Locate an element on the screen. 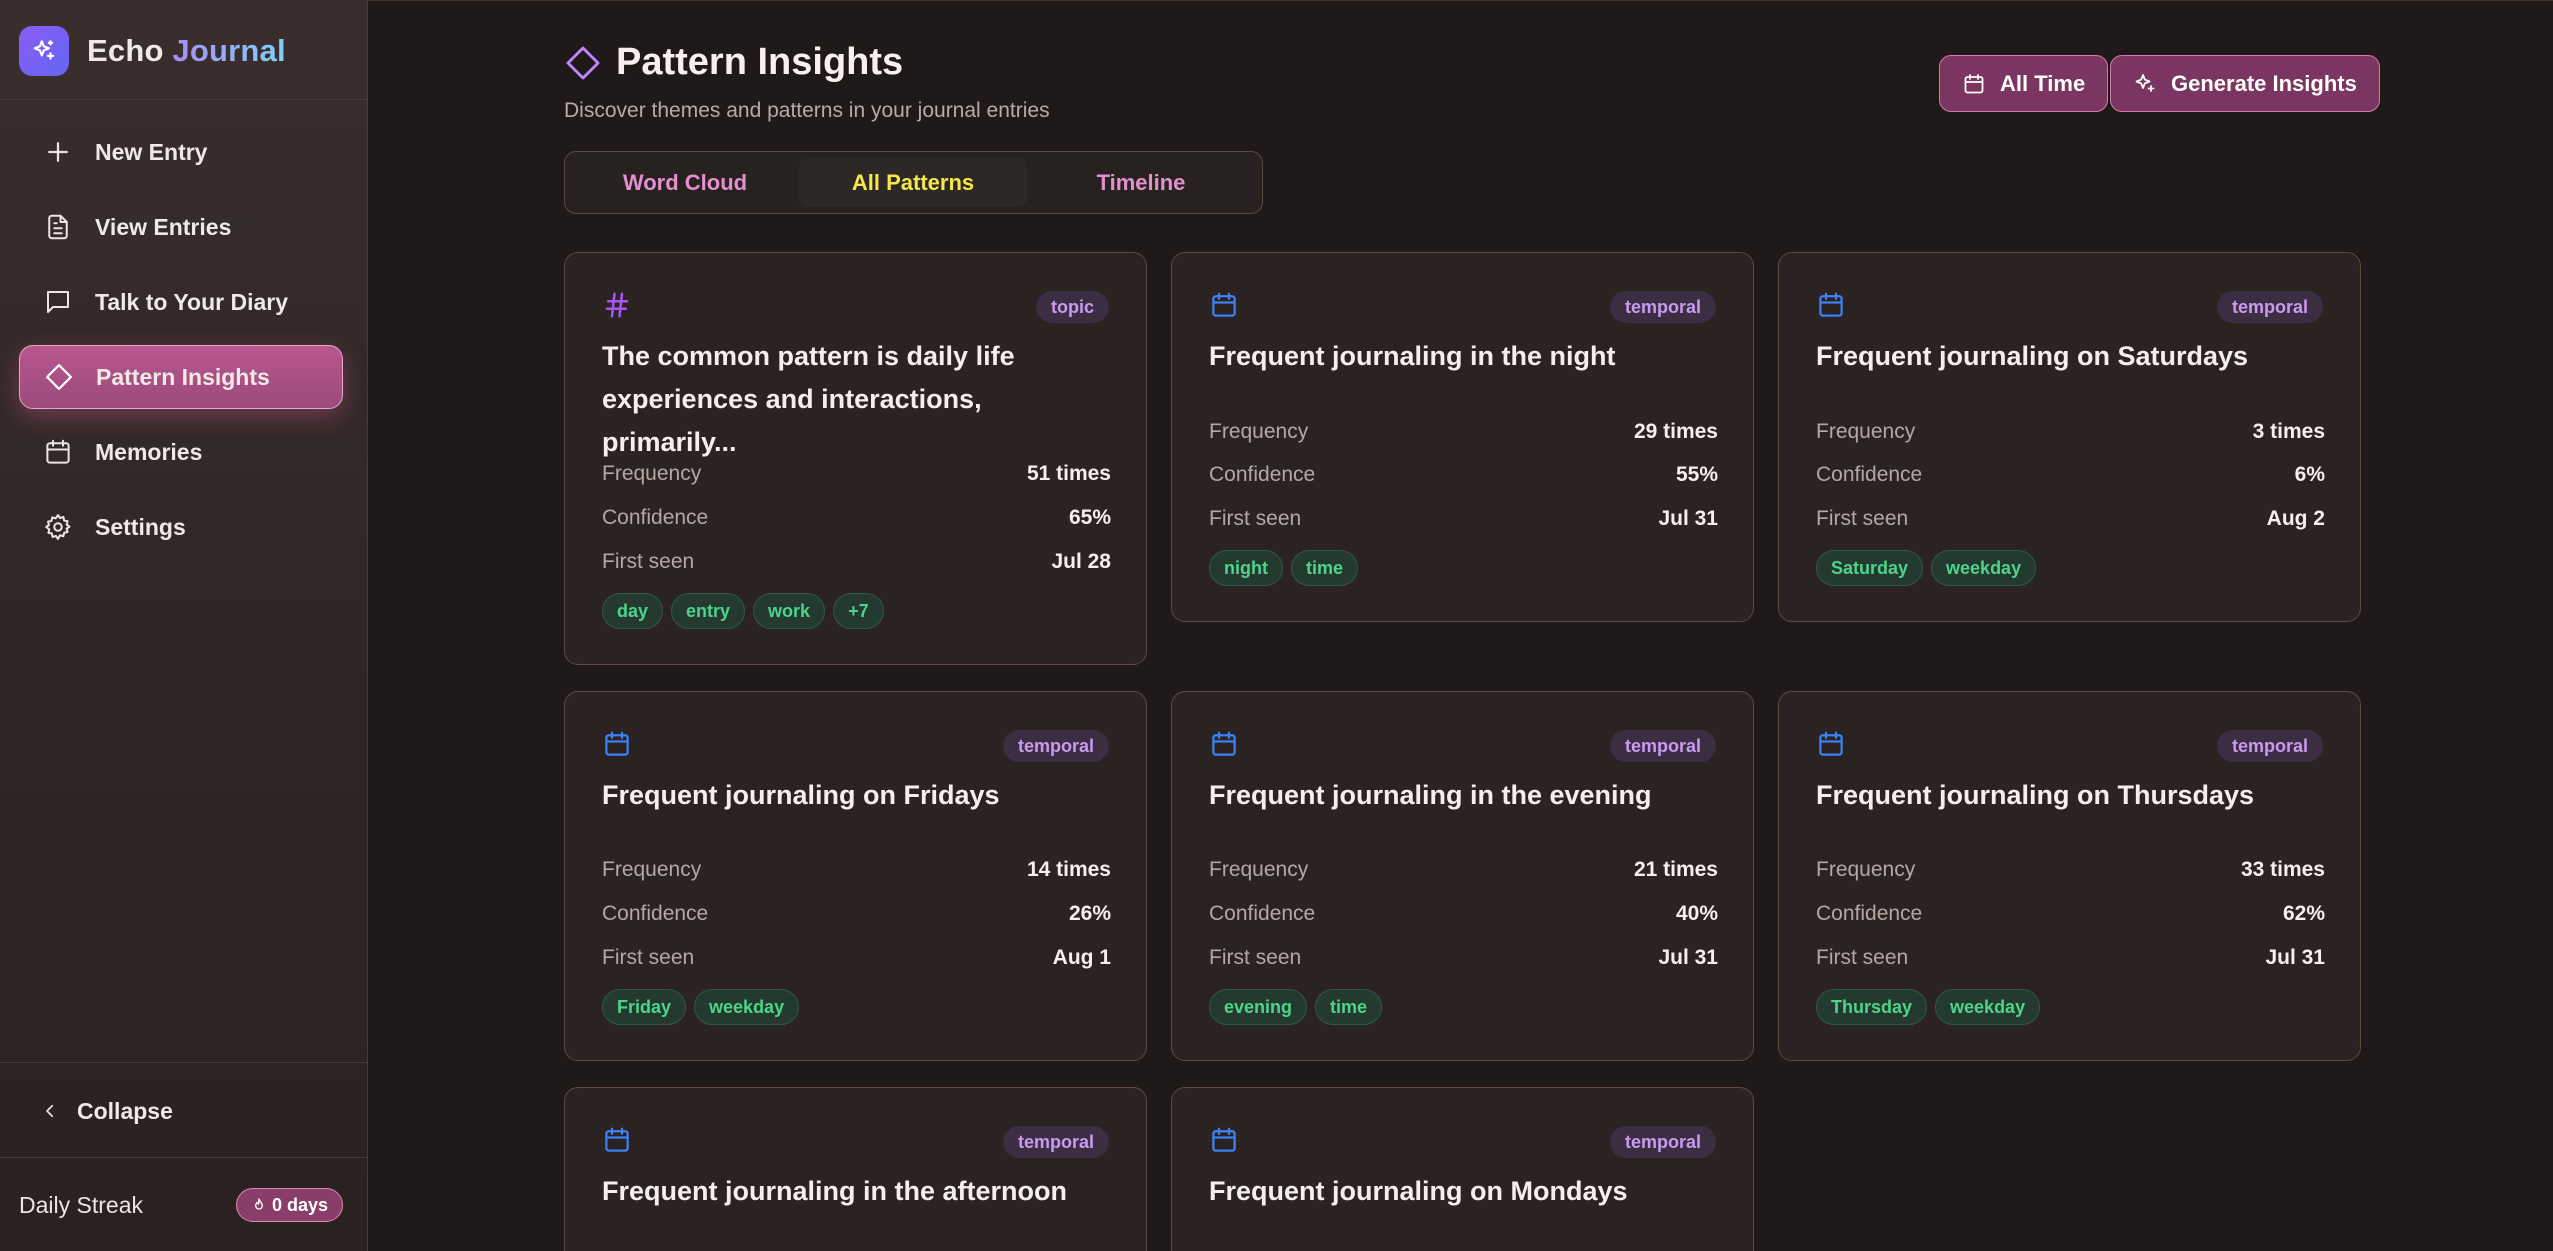 The height and width of the screenshot is (1251, 2553). frequency-value: 33 times is located at coordinates (2282, 869).